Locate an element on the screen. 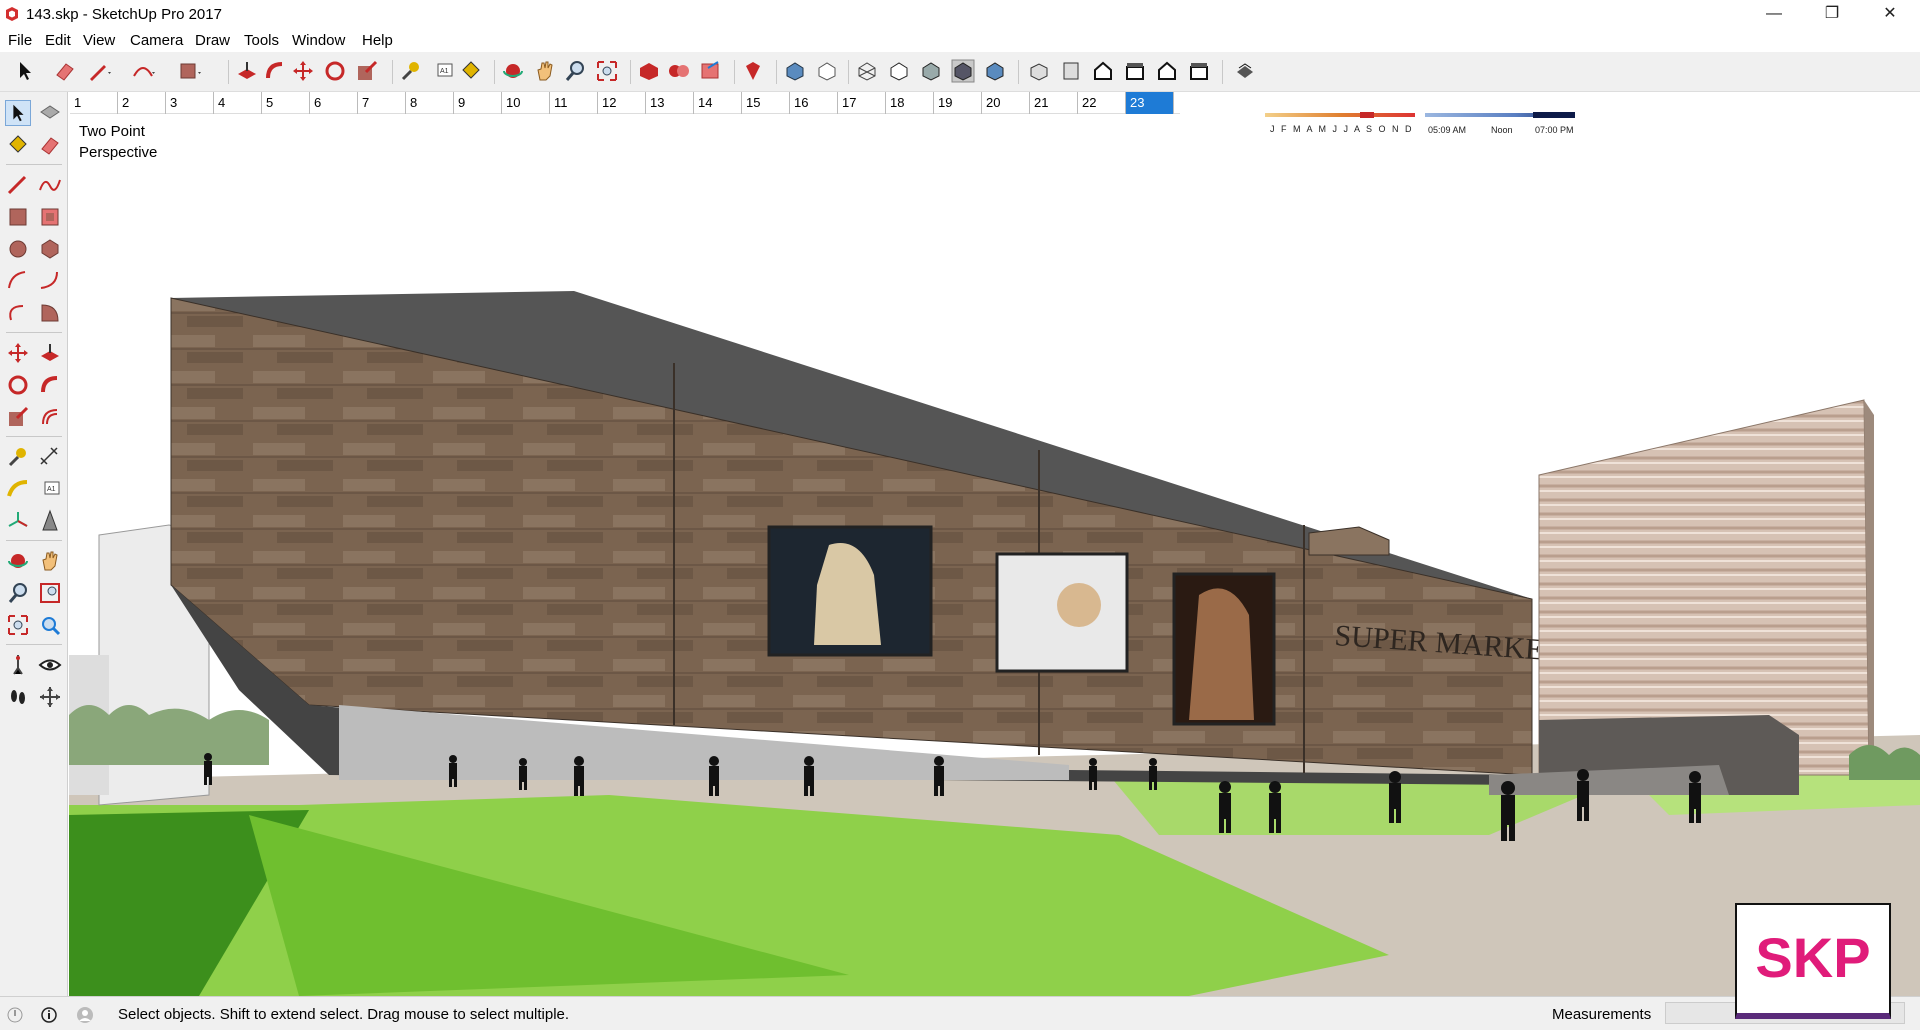  back-view-icon is located at coordinates (1167, 71).